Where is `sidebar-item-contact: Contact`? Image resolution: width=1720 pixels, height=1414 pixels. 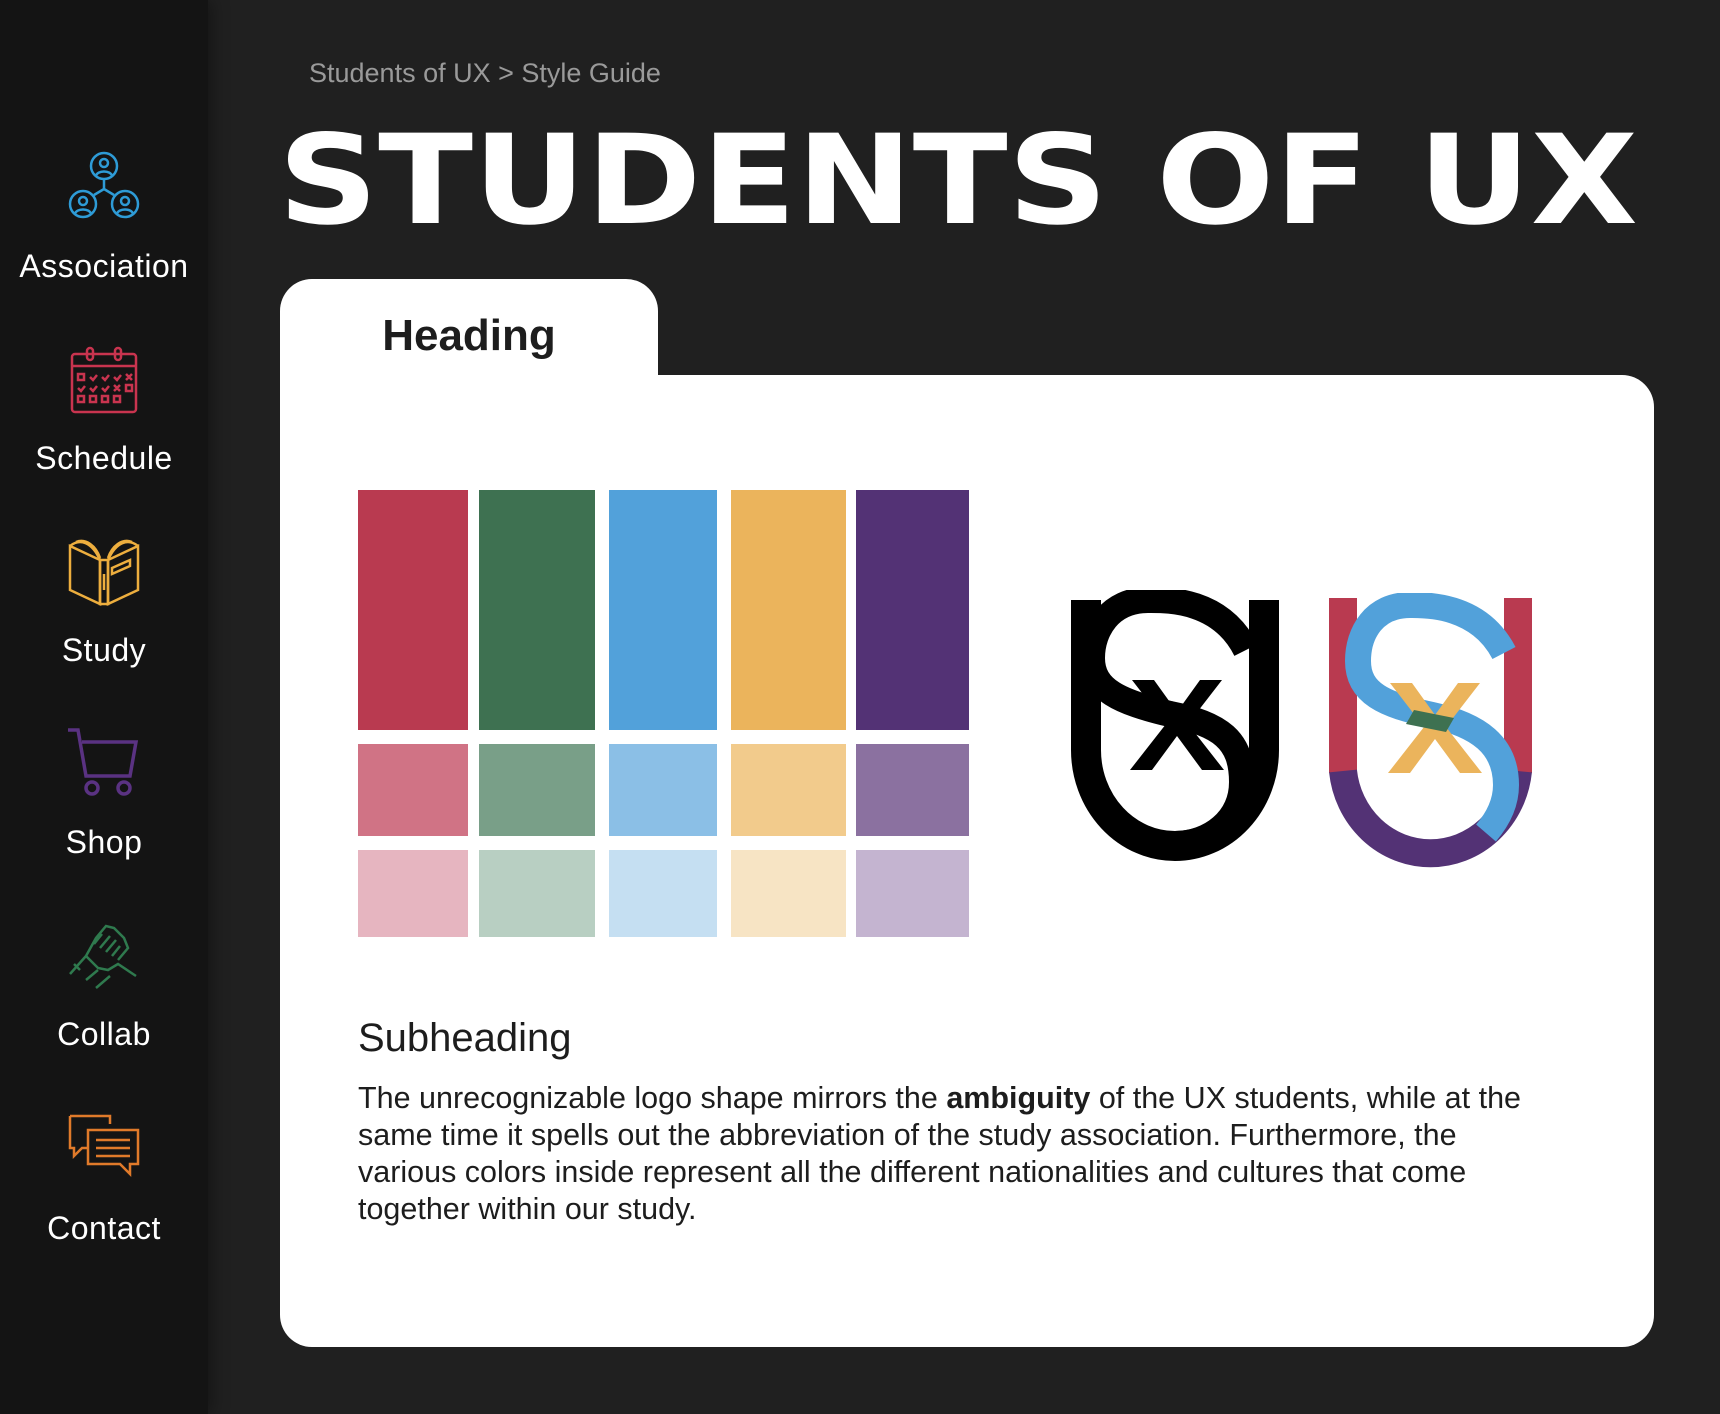
sidebar-item-contact: Contact is located at coordinates (104, 1202).